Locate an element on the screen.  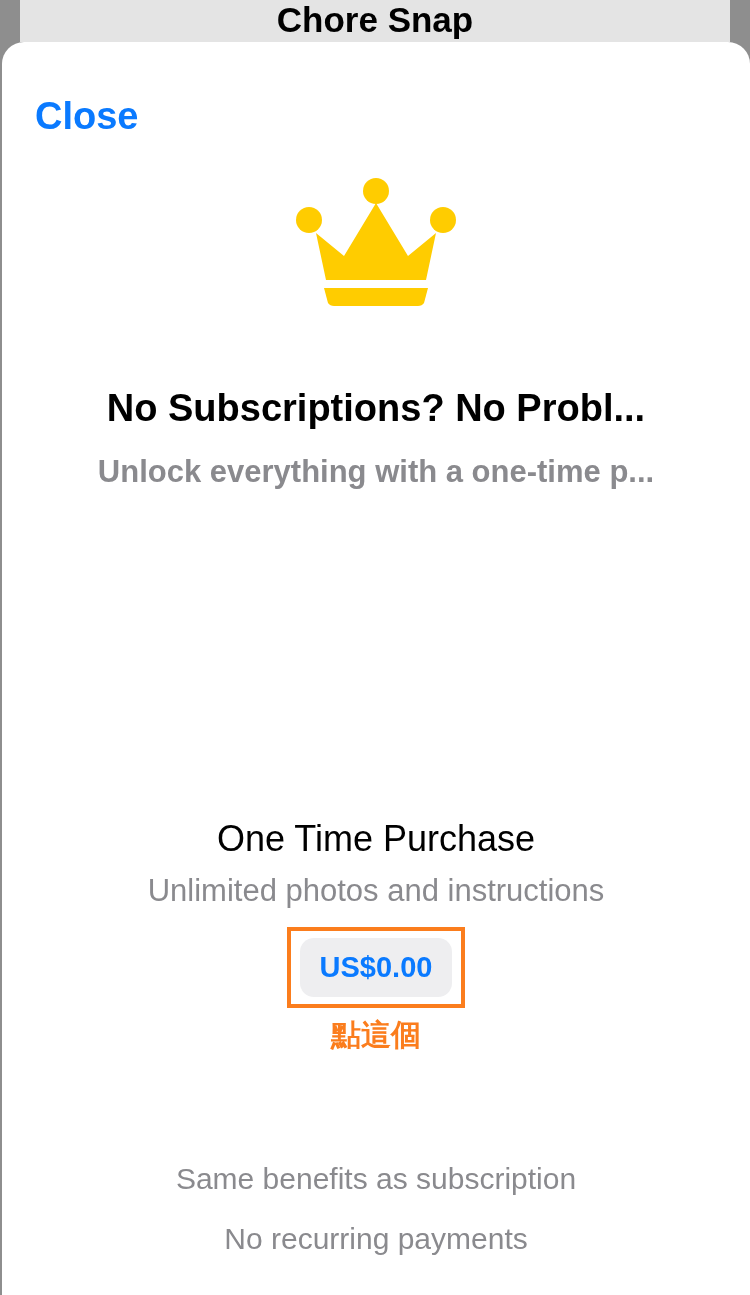
crown-icon is located at coordinates (376, 242).